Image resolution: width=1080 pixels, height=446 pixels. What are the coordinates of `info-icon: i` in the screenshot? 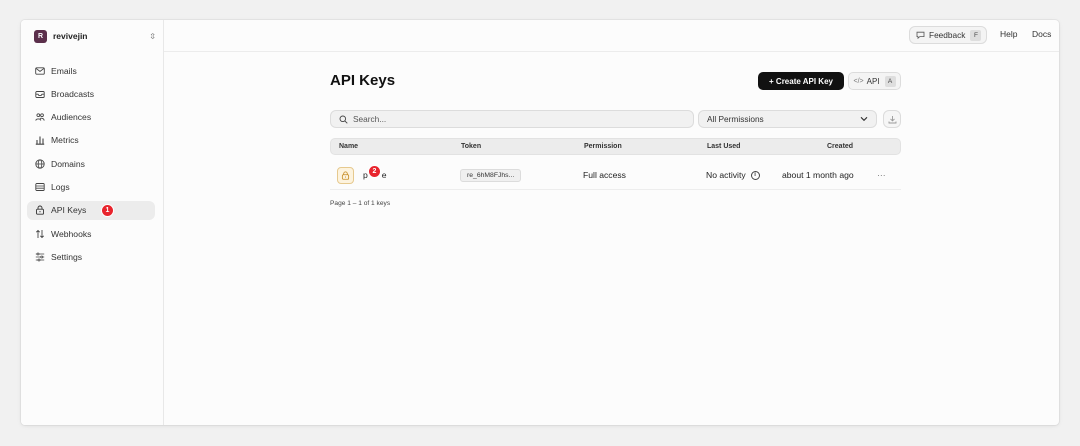 It's located at (755, 175).